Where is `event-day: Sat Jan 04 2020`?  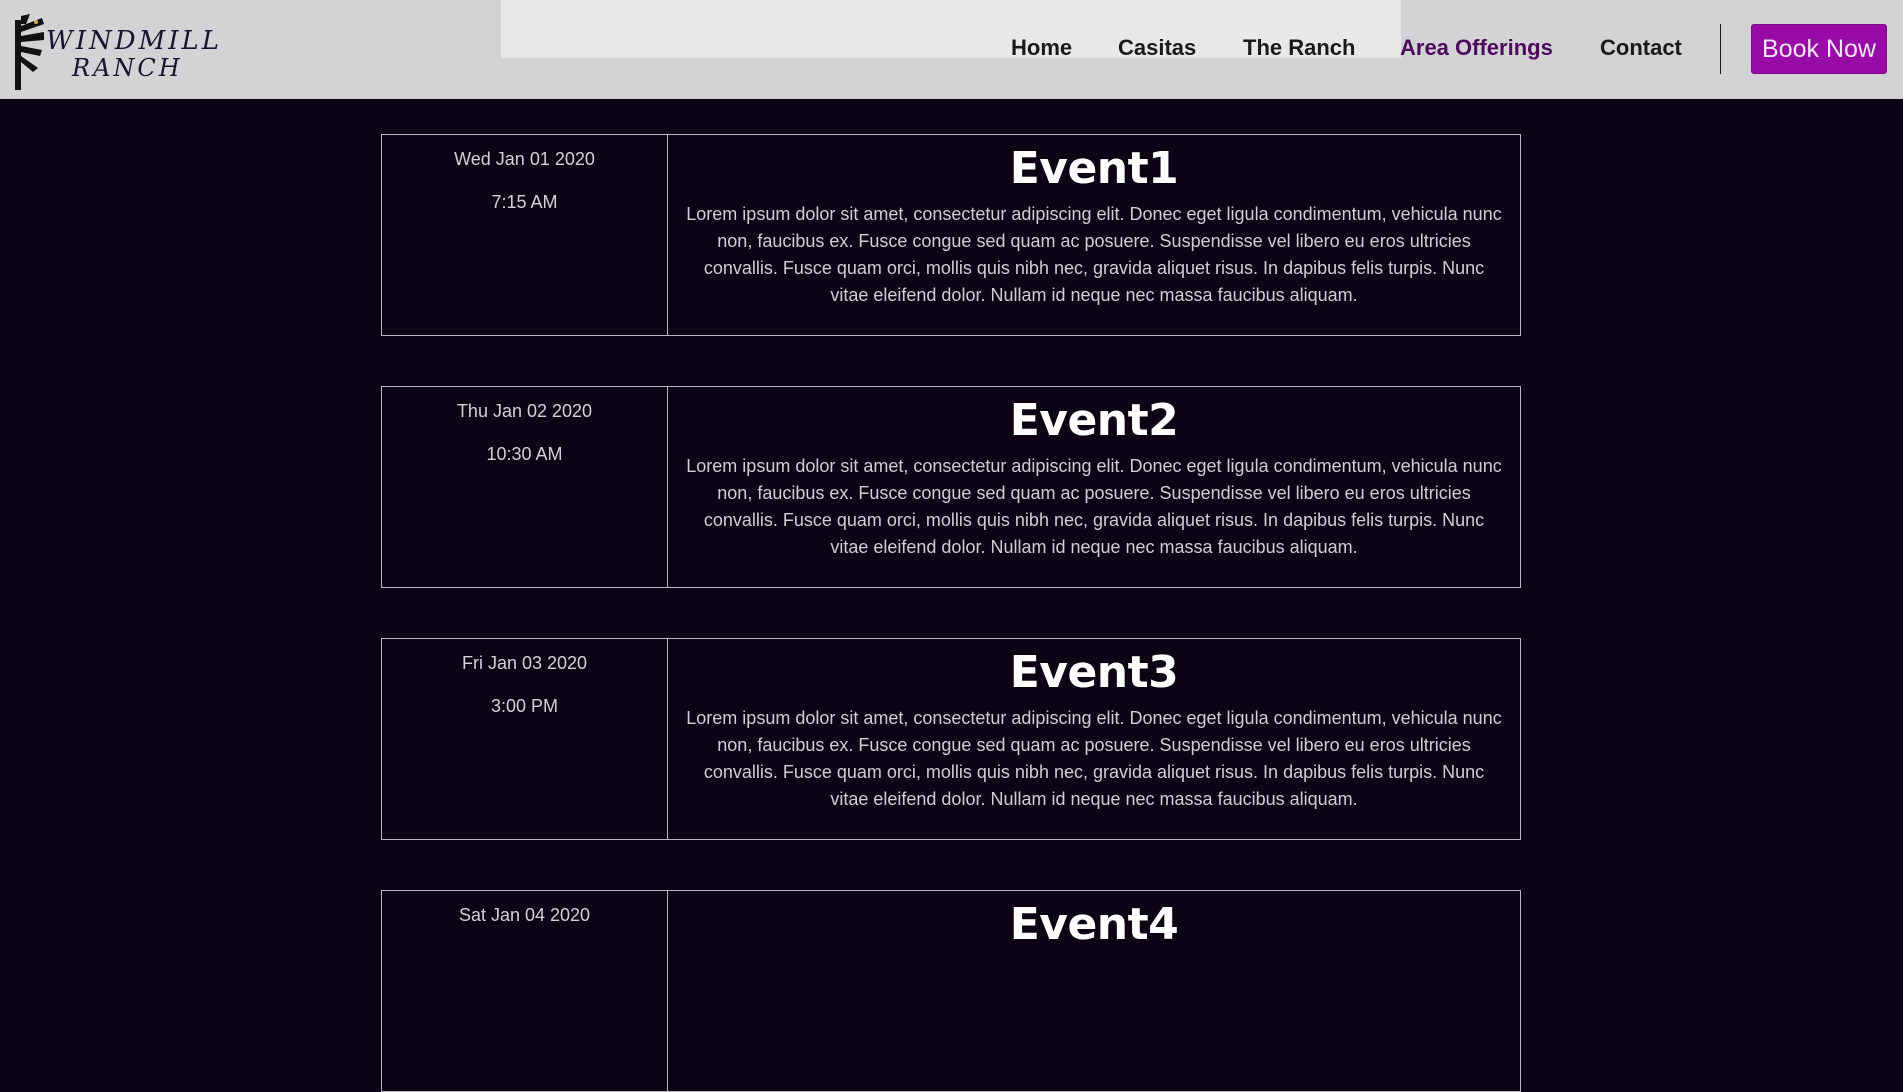 event-day: Sat Jan 04 2020 is located at coordinates (524, 915).